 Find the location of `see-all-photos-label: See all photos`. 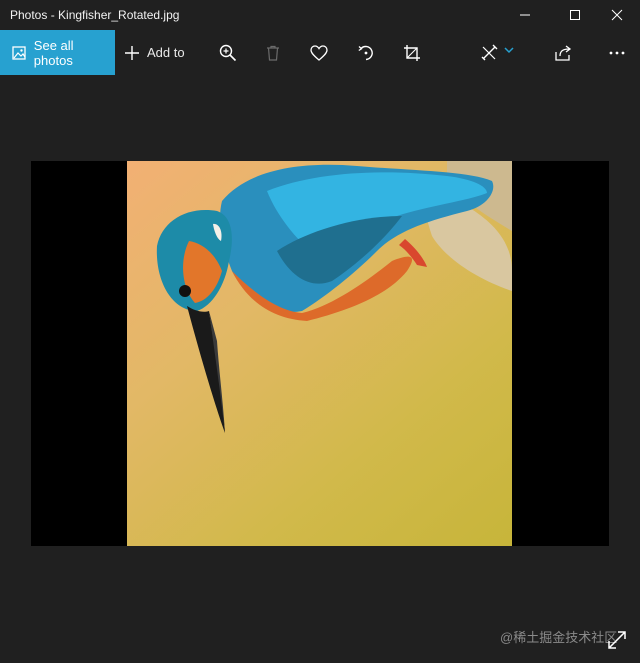

see-all-photos-label: See all photos is located at coordinates (53, 52).